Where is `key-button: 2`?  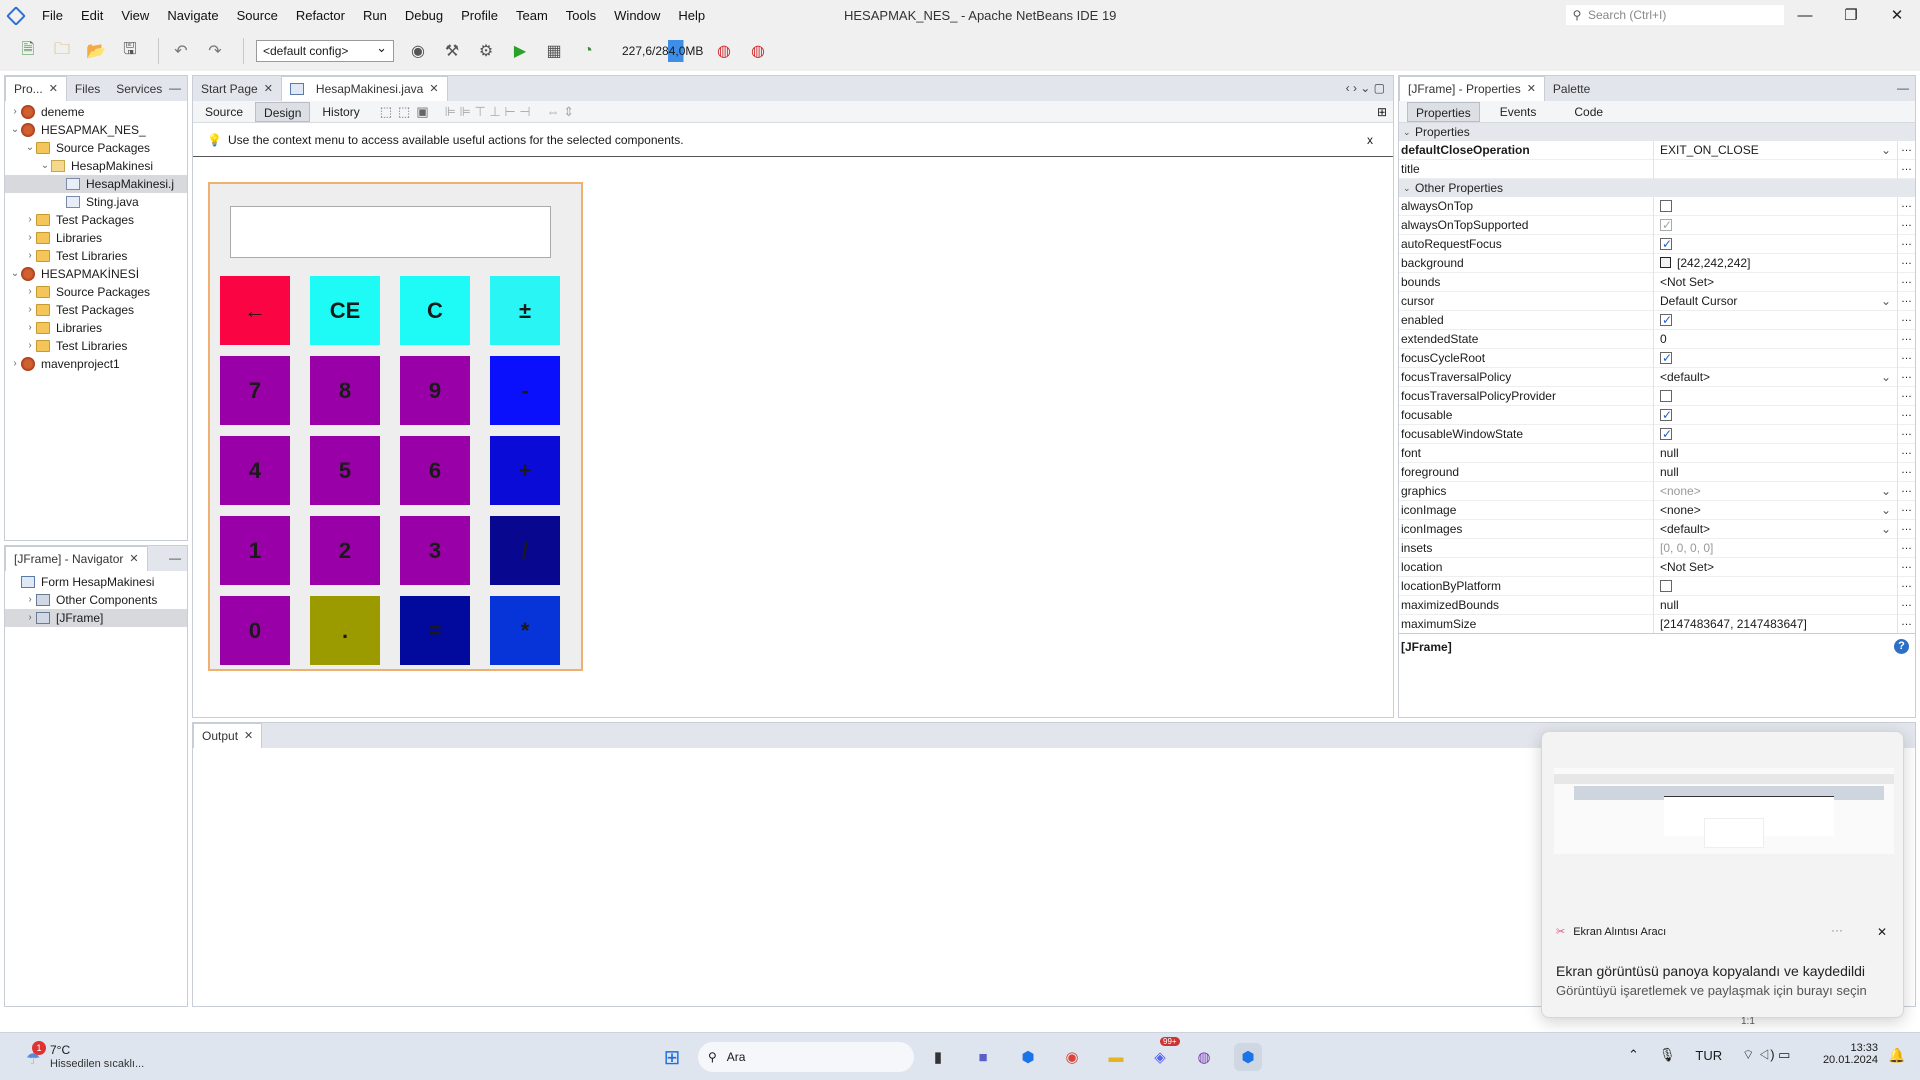 key-button: 2 is located at coordinates (345, 550).